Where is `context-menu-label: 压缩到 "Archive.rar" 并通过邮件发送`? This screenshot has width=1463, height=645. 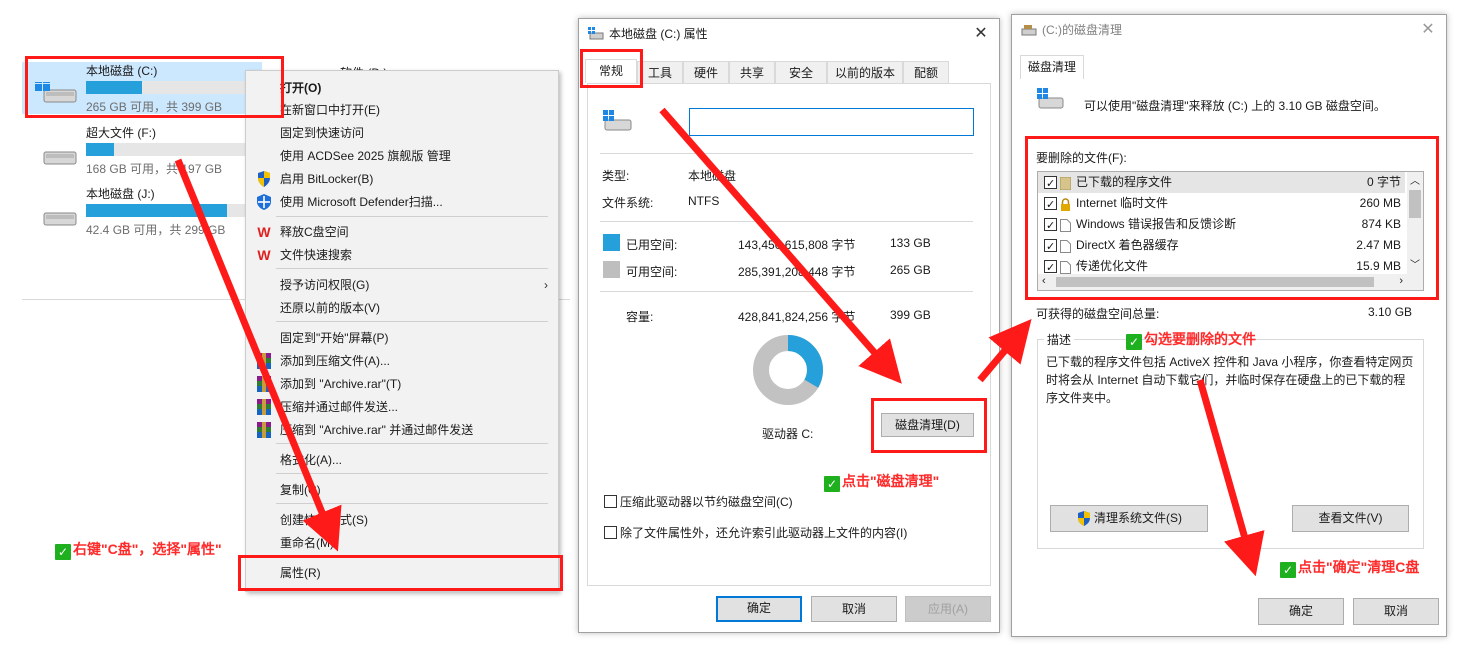
context-menu-label: 压缩到 "Archive.rar" 并通过邮件发送 is located at coordinates (377, 430).